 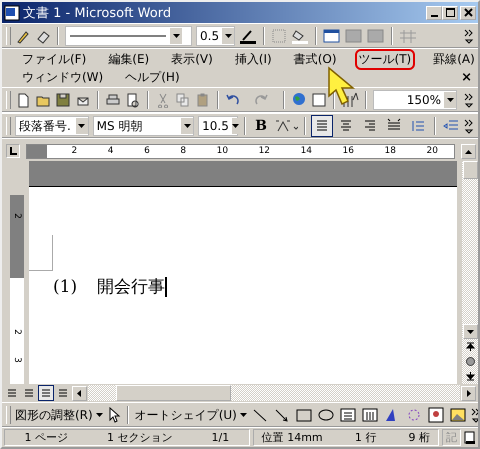 What do you see at coordinates (139, 437) in the screenshot?
I see `status-text: 1 セクション` at bounding box center [139, 437].